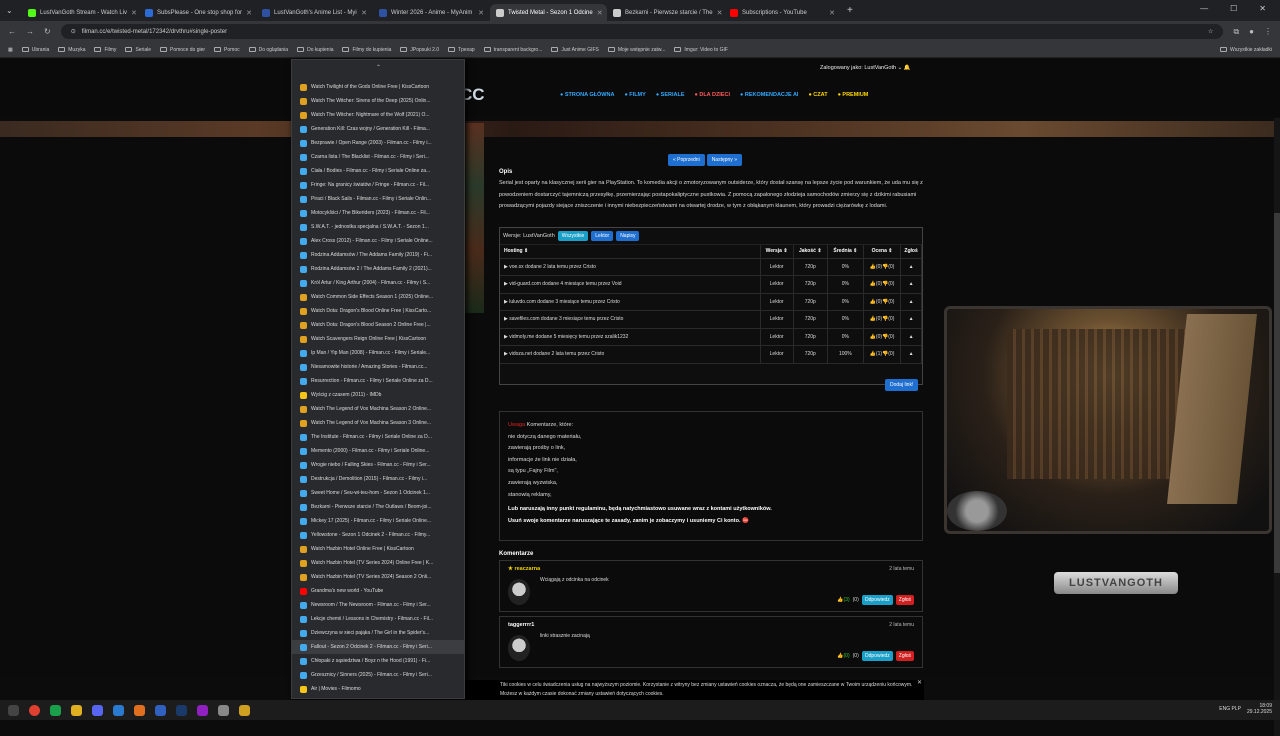  I want to click on discord-icon, so click(97, 710).